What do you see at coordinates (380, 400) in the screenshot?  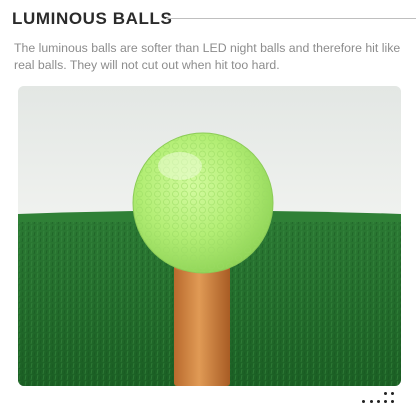 I see `dot-grid-icon` at bounding box center [380, 400].